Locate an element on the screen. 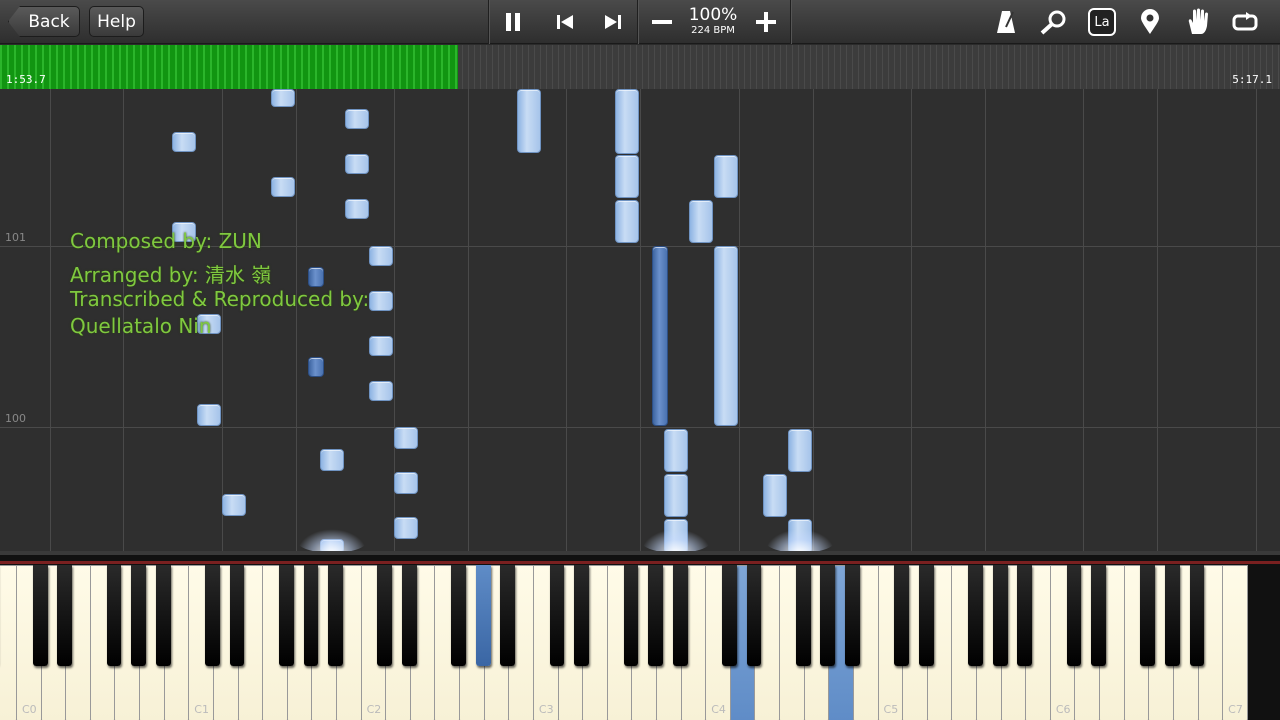  next-icon is located at coordinates (613, 22).